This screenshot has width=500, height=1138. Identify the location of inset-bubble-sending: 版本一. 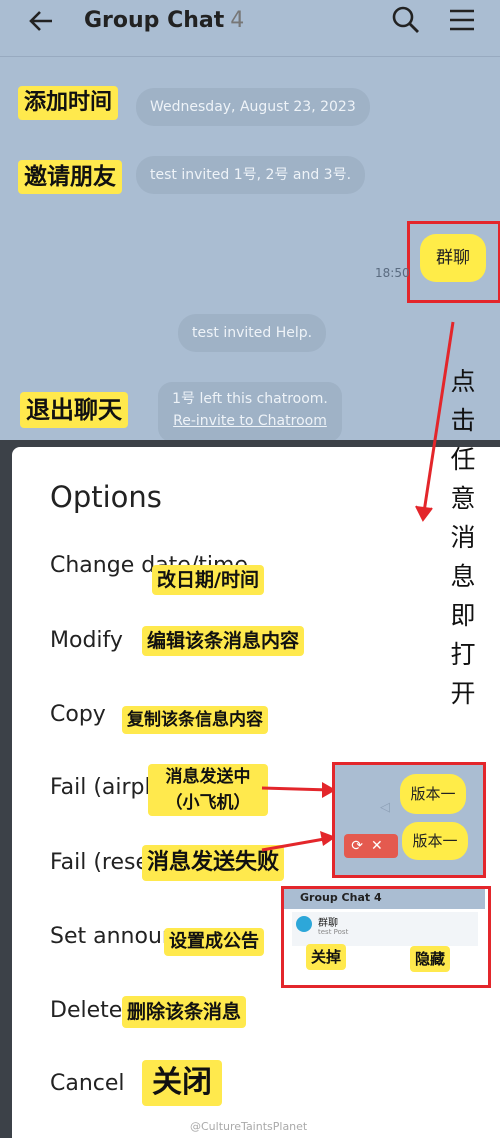
(433, 794).